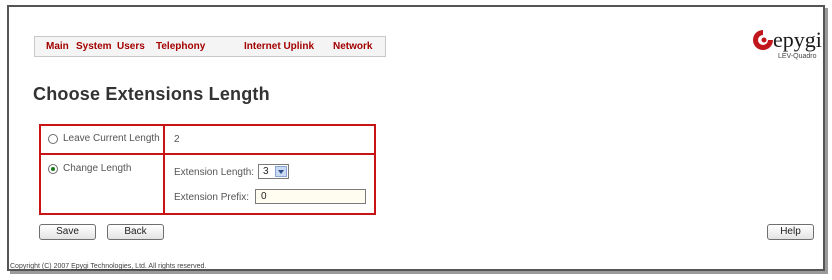  Describe the element at coordinates (177, 266) in the screenshot. I see `copyright-suffix: All rights reserved.` at that location.